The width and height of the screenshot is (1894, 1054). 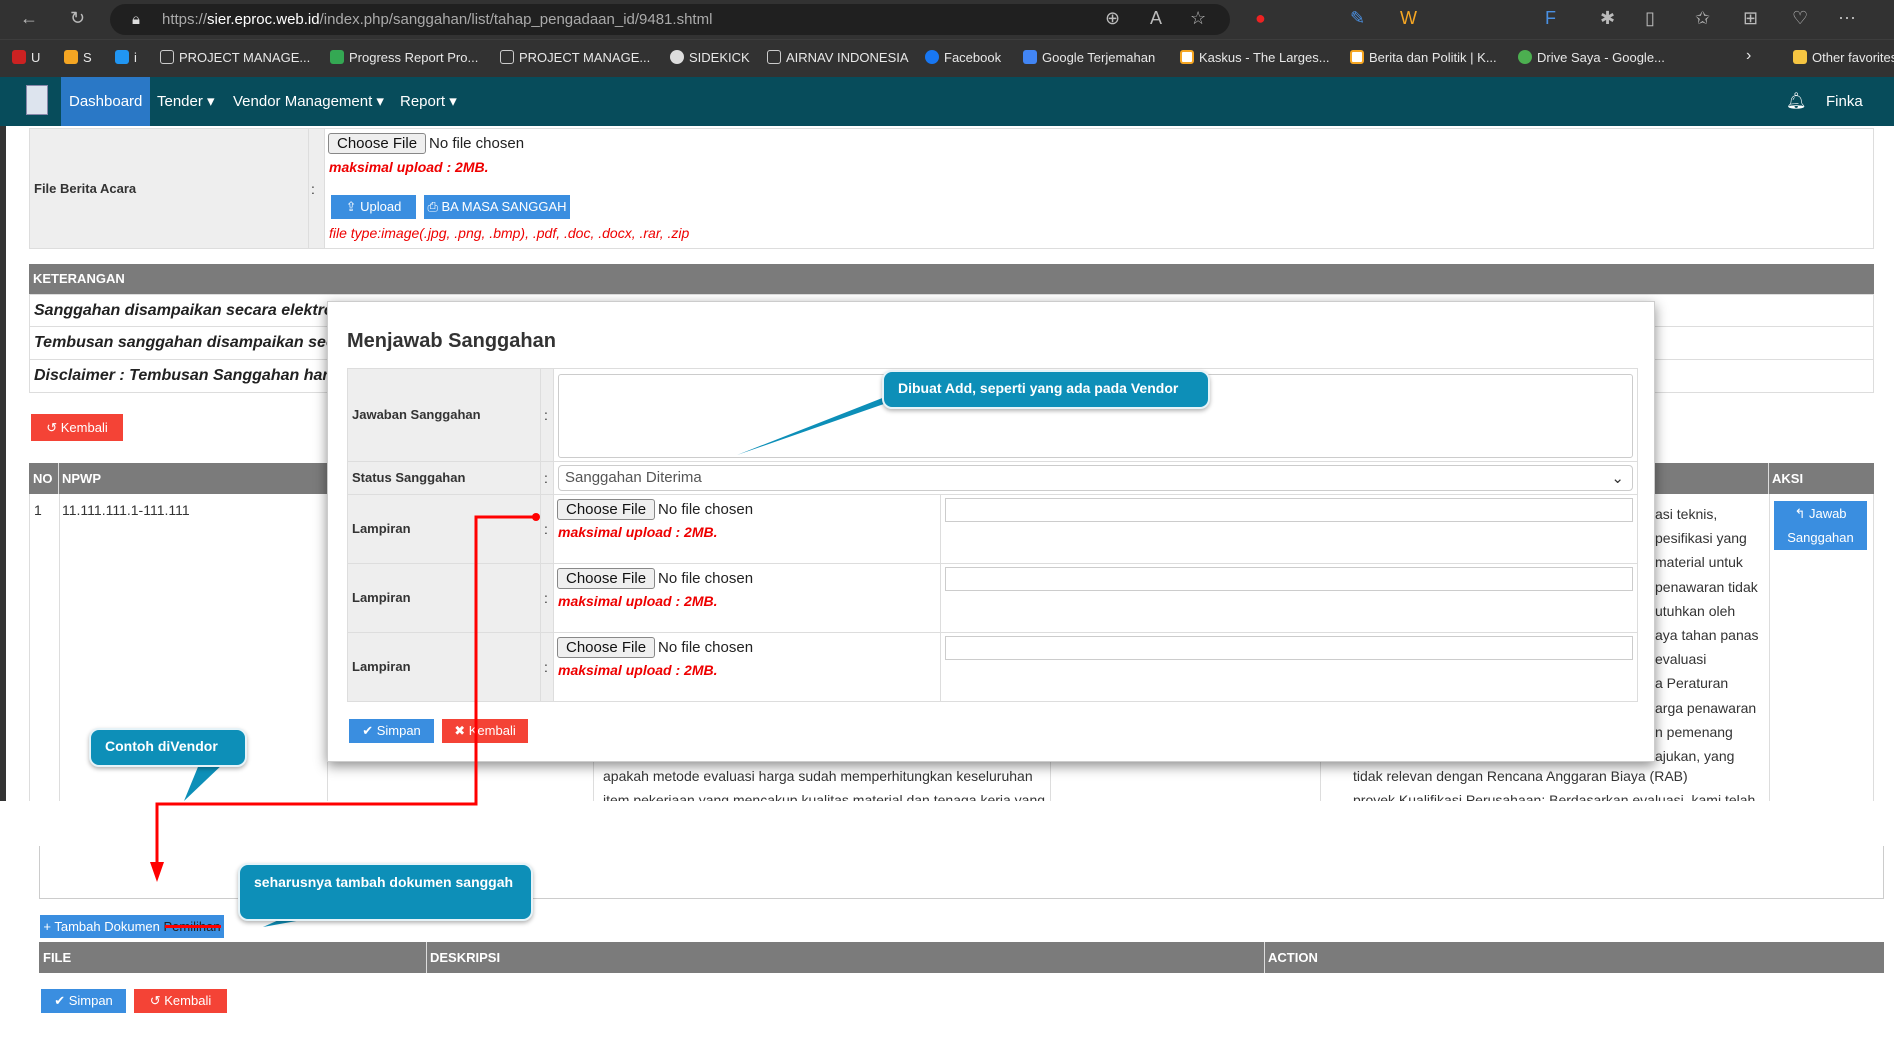 I want to click on red-arrow-head, so click(x=157, y=872).